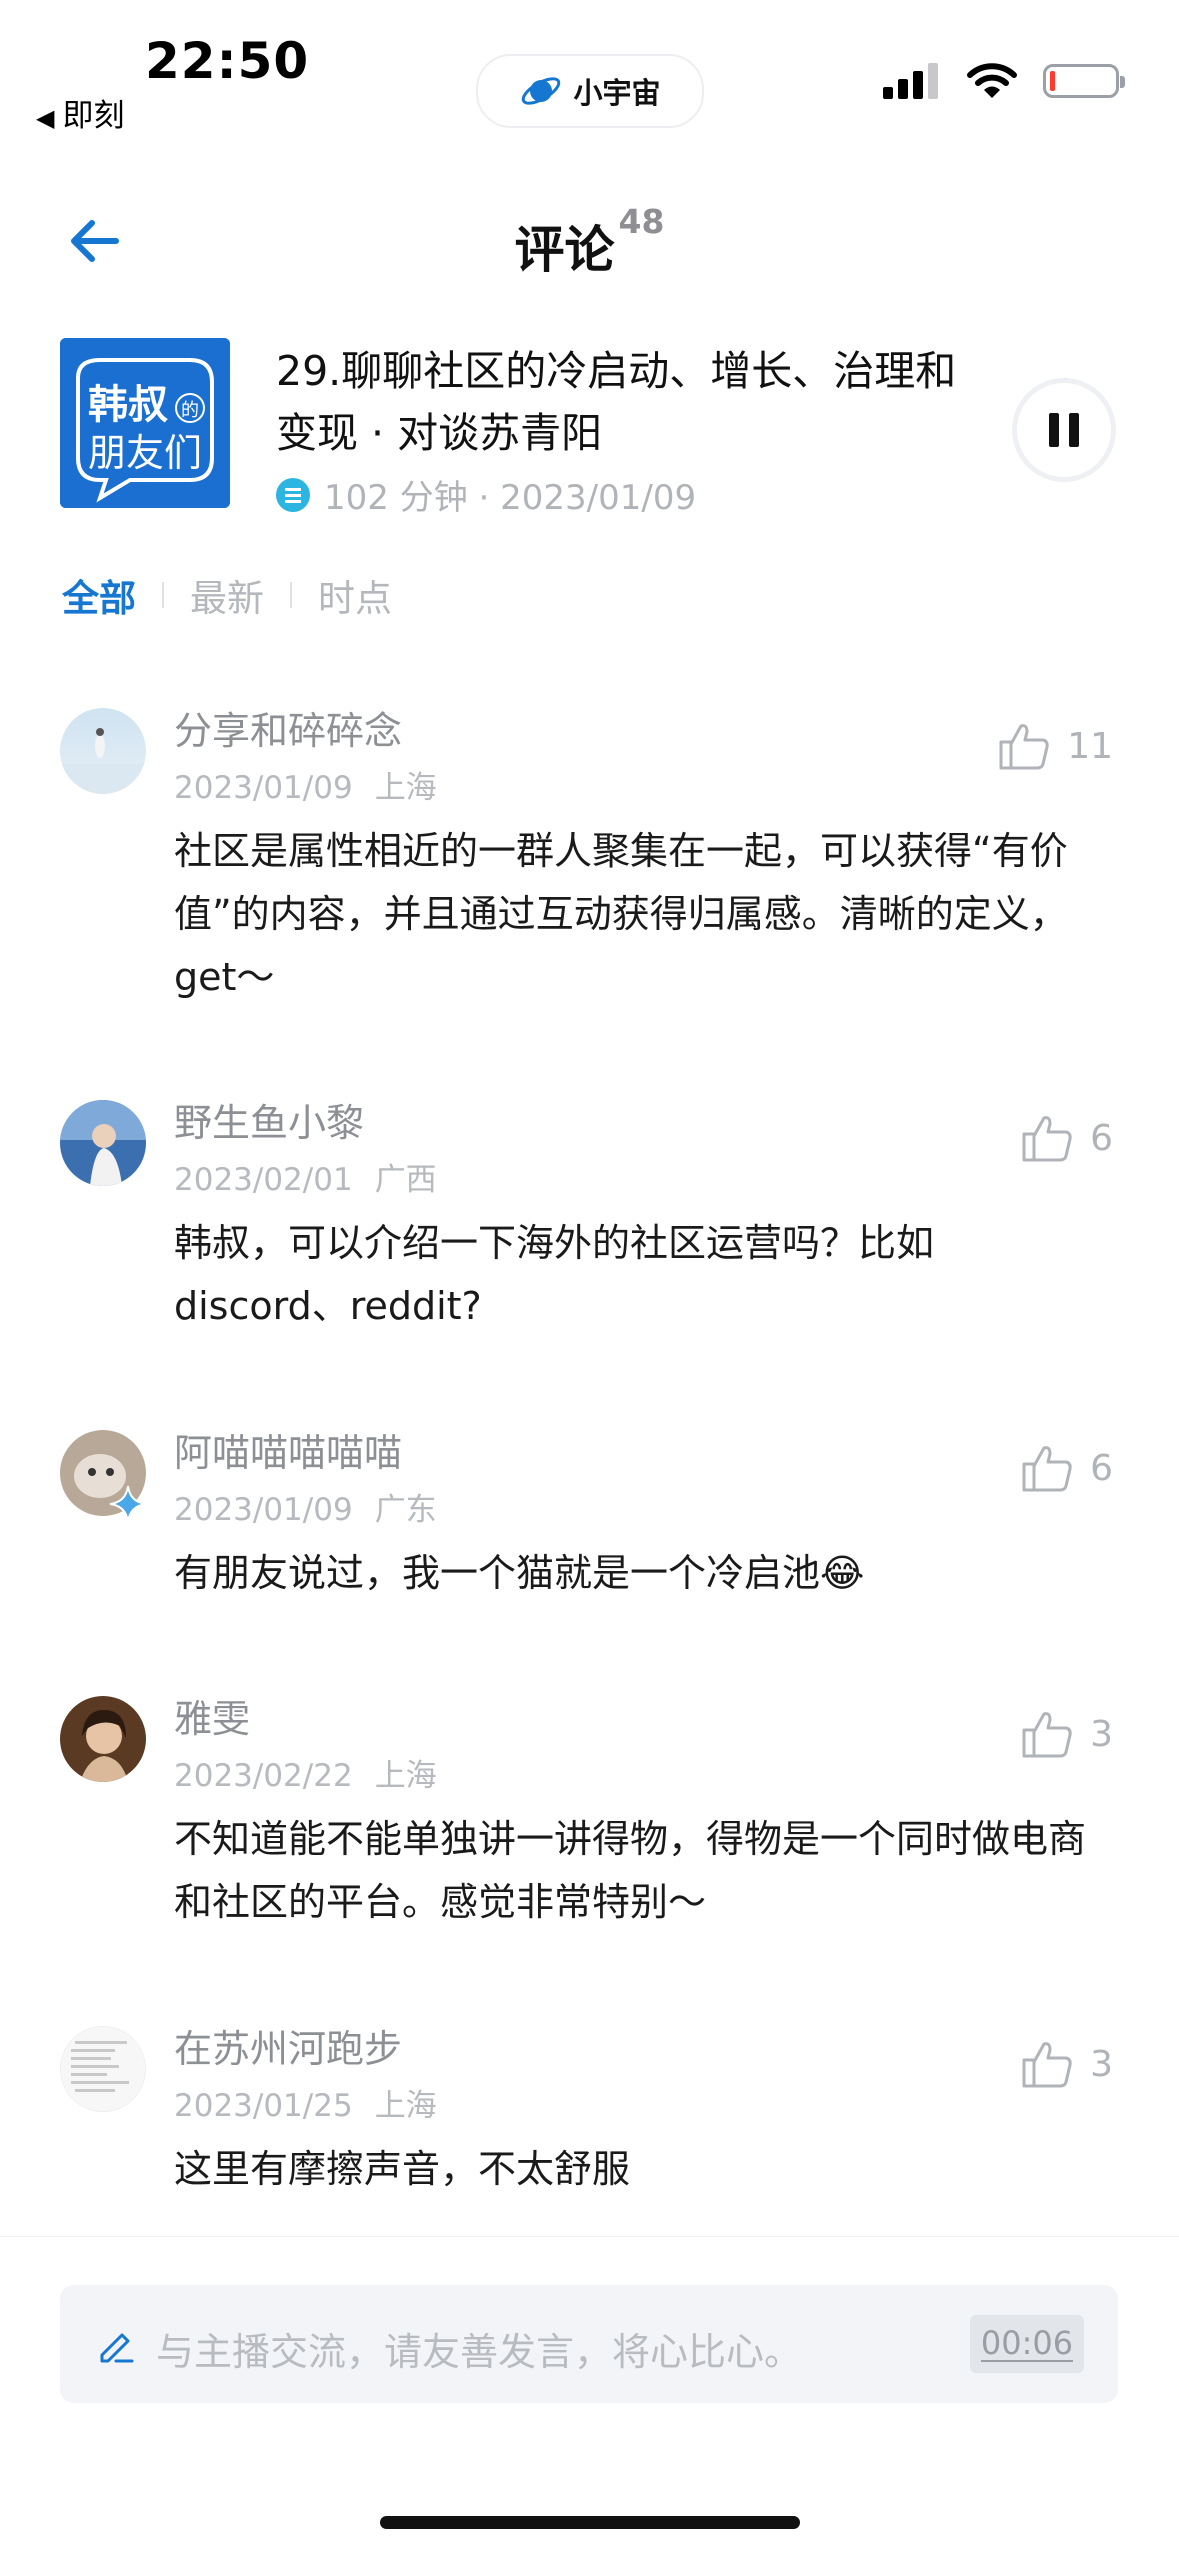 This screenshot has height=2557, width=1179. Describe the element at coordinates (227, 61) in the screenshot. I see `status-time: 22:50` at that location.